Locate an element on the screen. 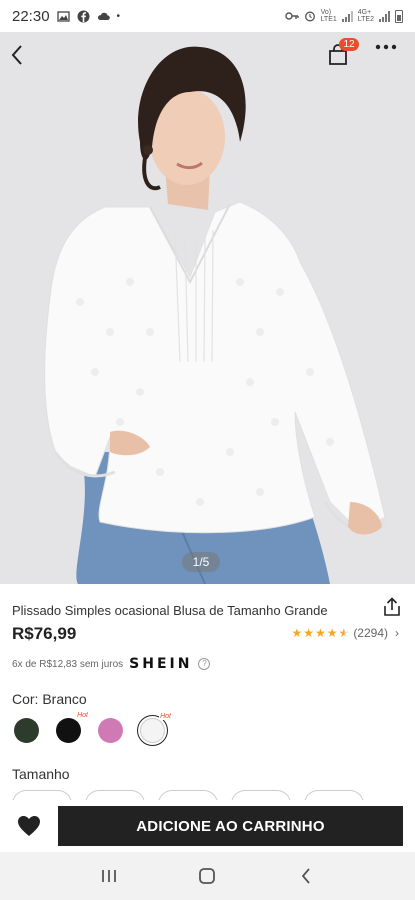 This screenshot has width=415, height=900. more-options-button is located at coordinates (390, 59).